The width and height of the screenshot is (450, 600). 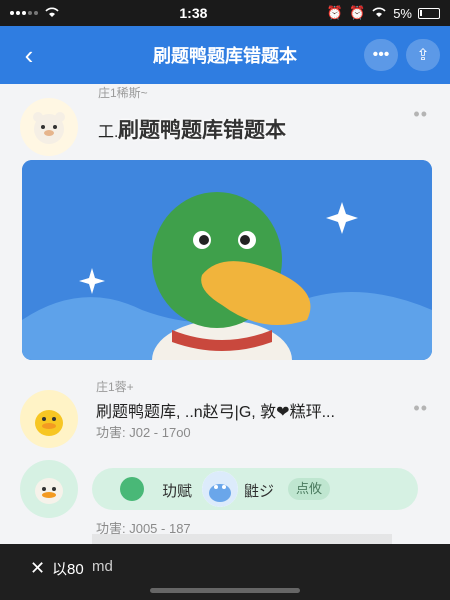 I want to click on home-indicator, so click(x=225, y=590).